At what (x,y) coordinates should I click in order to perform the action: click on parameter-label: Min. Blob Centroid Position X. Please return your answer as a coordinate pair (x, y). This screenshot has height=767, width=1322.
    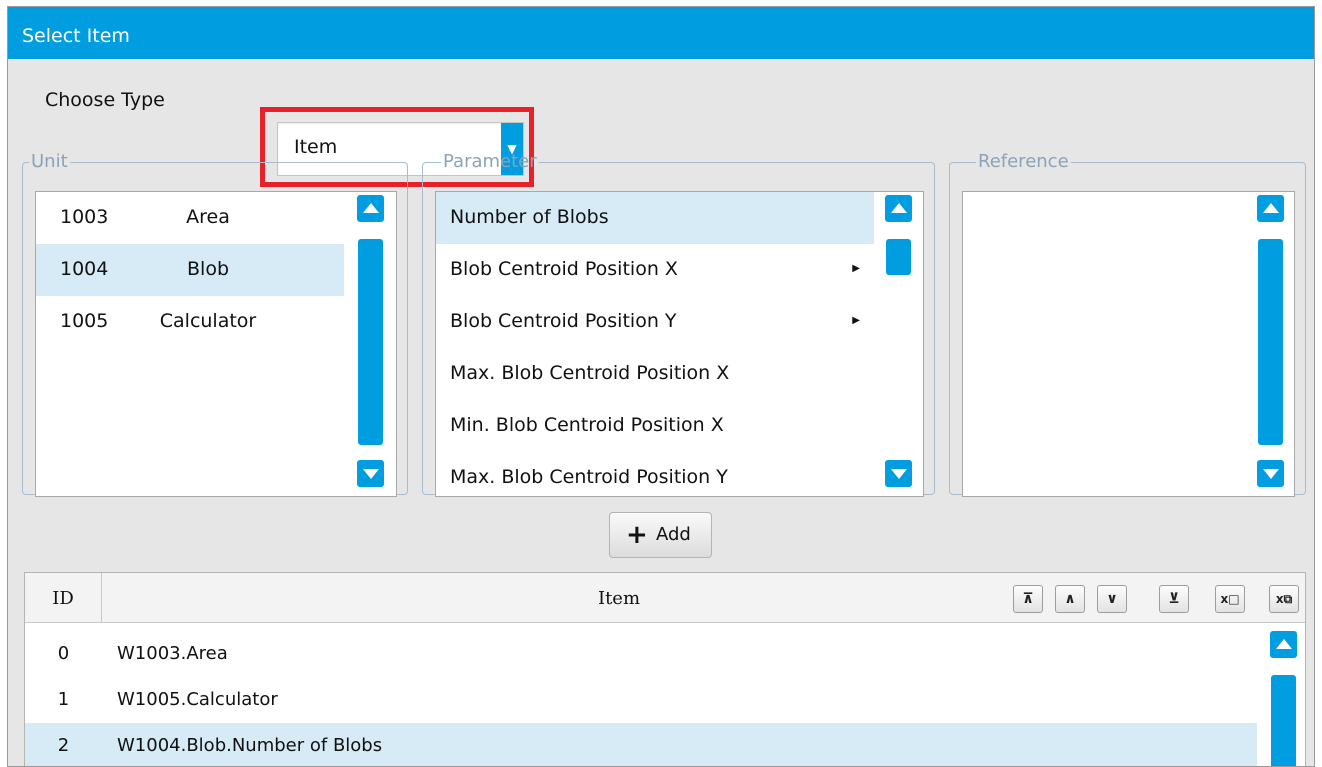
    Looking at the image, I should click on (587, 425).